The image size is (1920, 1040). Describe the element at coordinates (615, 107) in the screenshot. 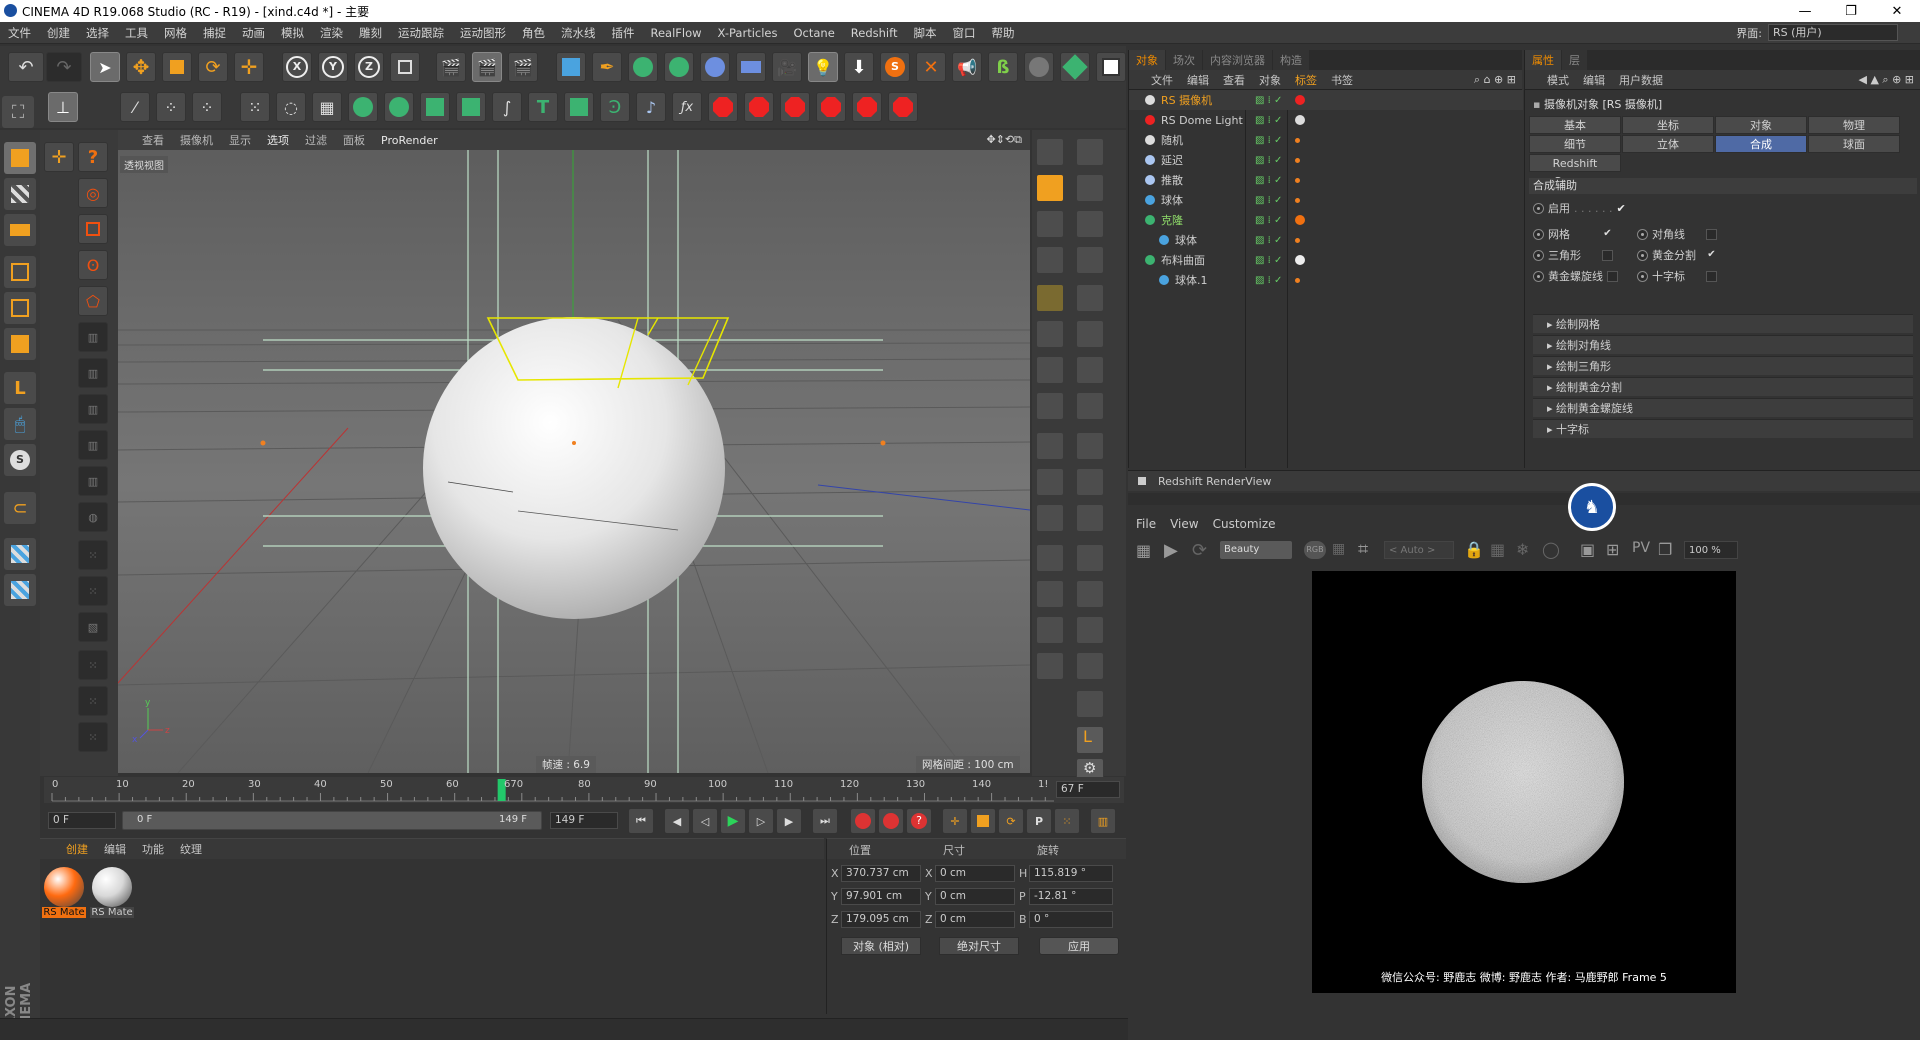

I see `spline-wrap-button: Ͽ` at that location.